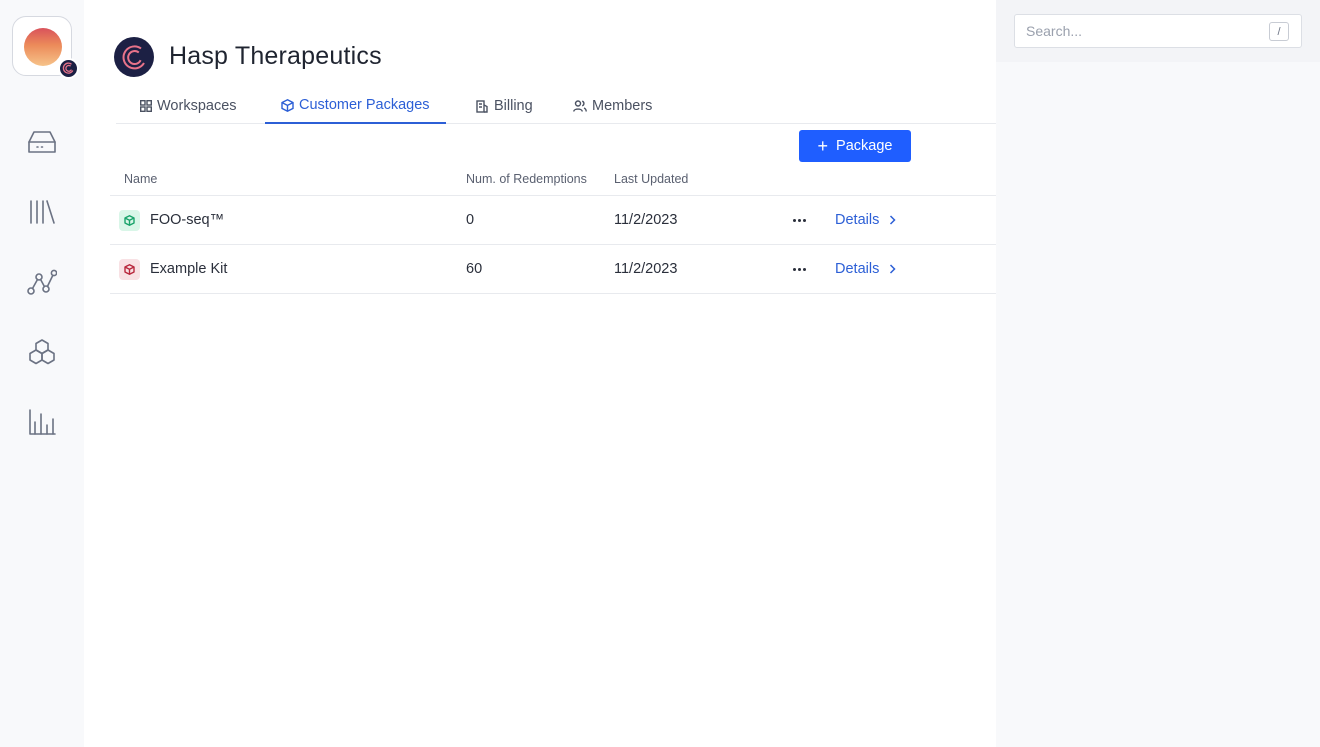 The image size is (1320, 747). Describe the element at coordinates (864, 146) in the screenshot. I see `add-package-label: Package` at that location.